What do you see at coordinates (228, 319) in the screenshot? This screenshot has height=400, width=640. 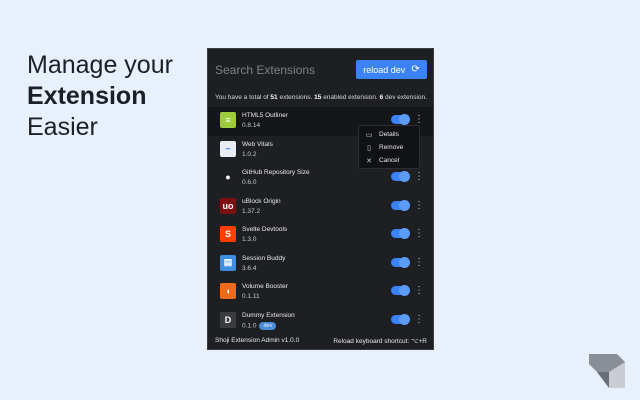 I see `dummy-extension-icon: D` at bounding box center [228, 319].